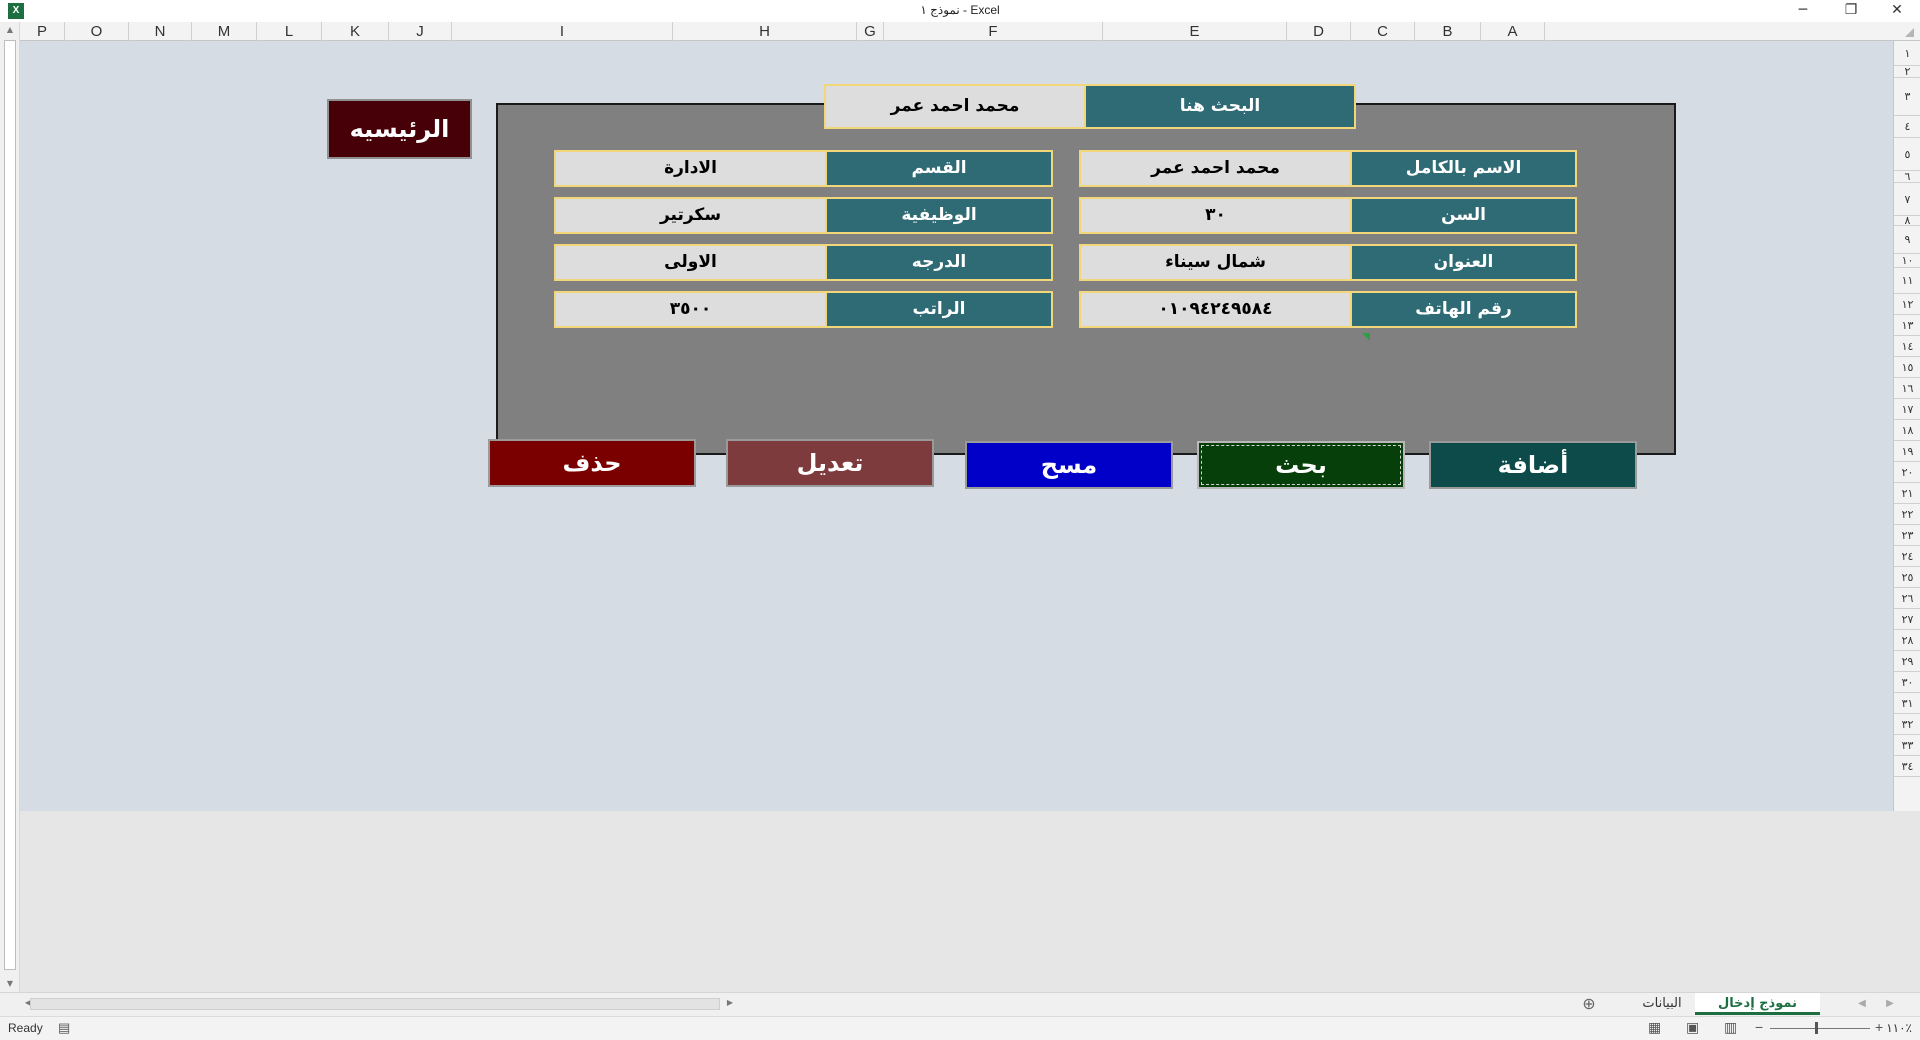  I want to click on vertical-scroll-thumb, so click(10, 505).